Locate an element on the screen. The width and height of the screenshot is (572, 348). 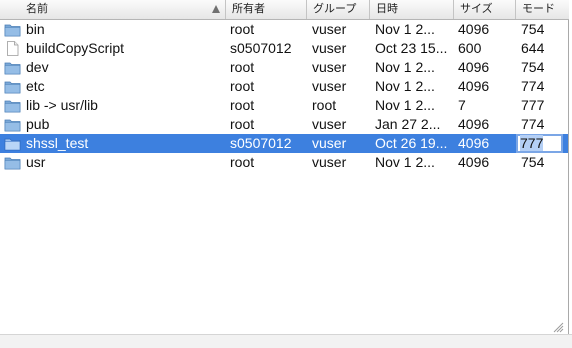
file-size: 7 is located at coordinates (462, 105).